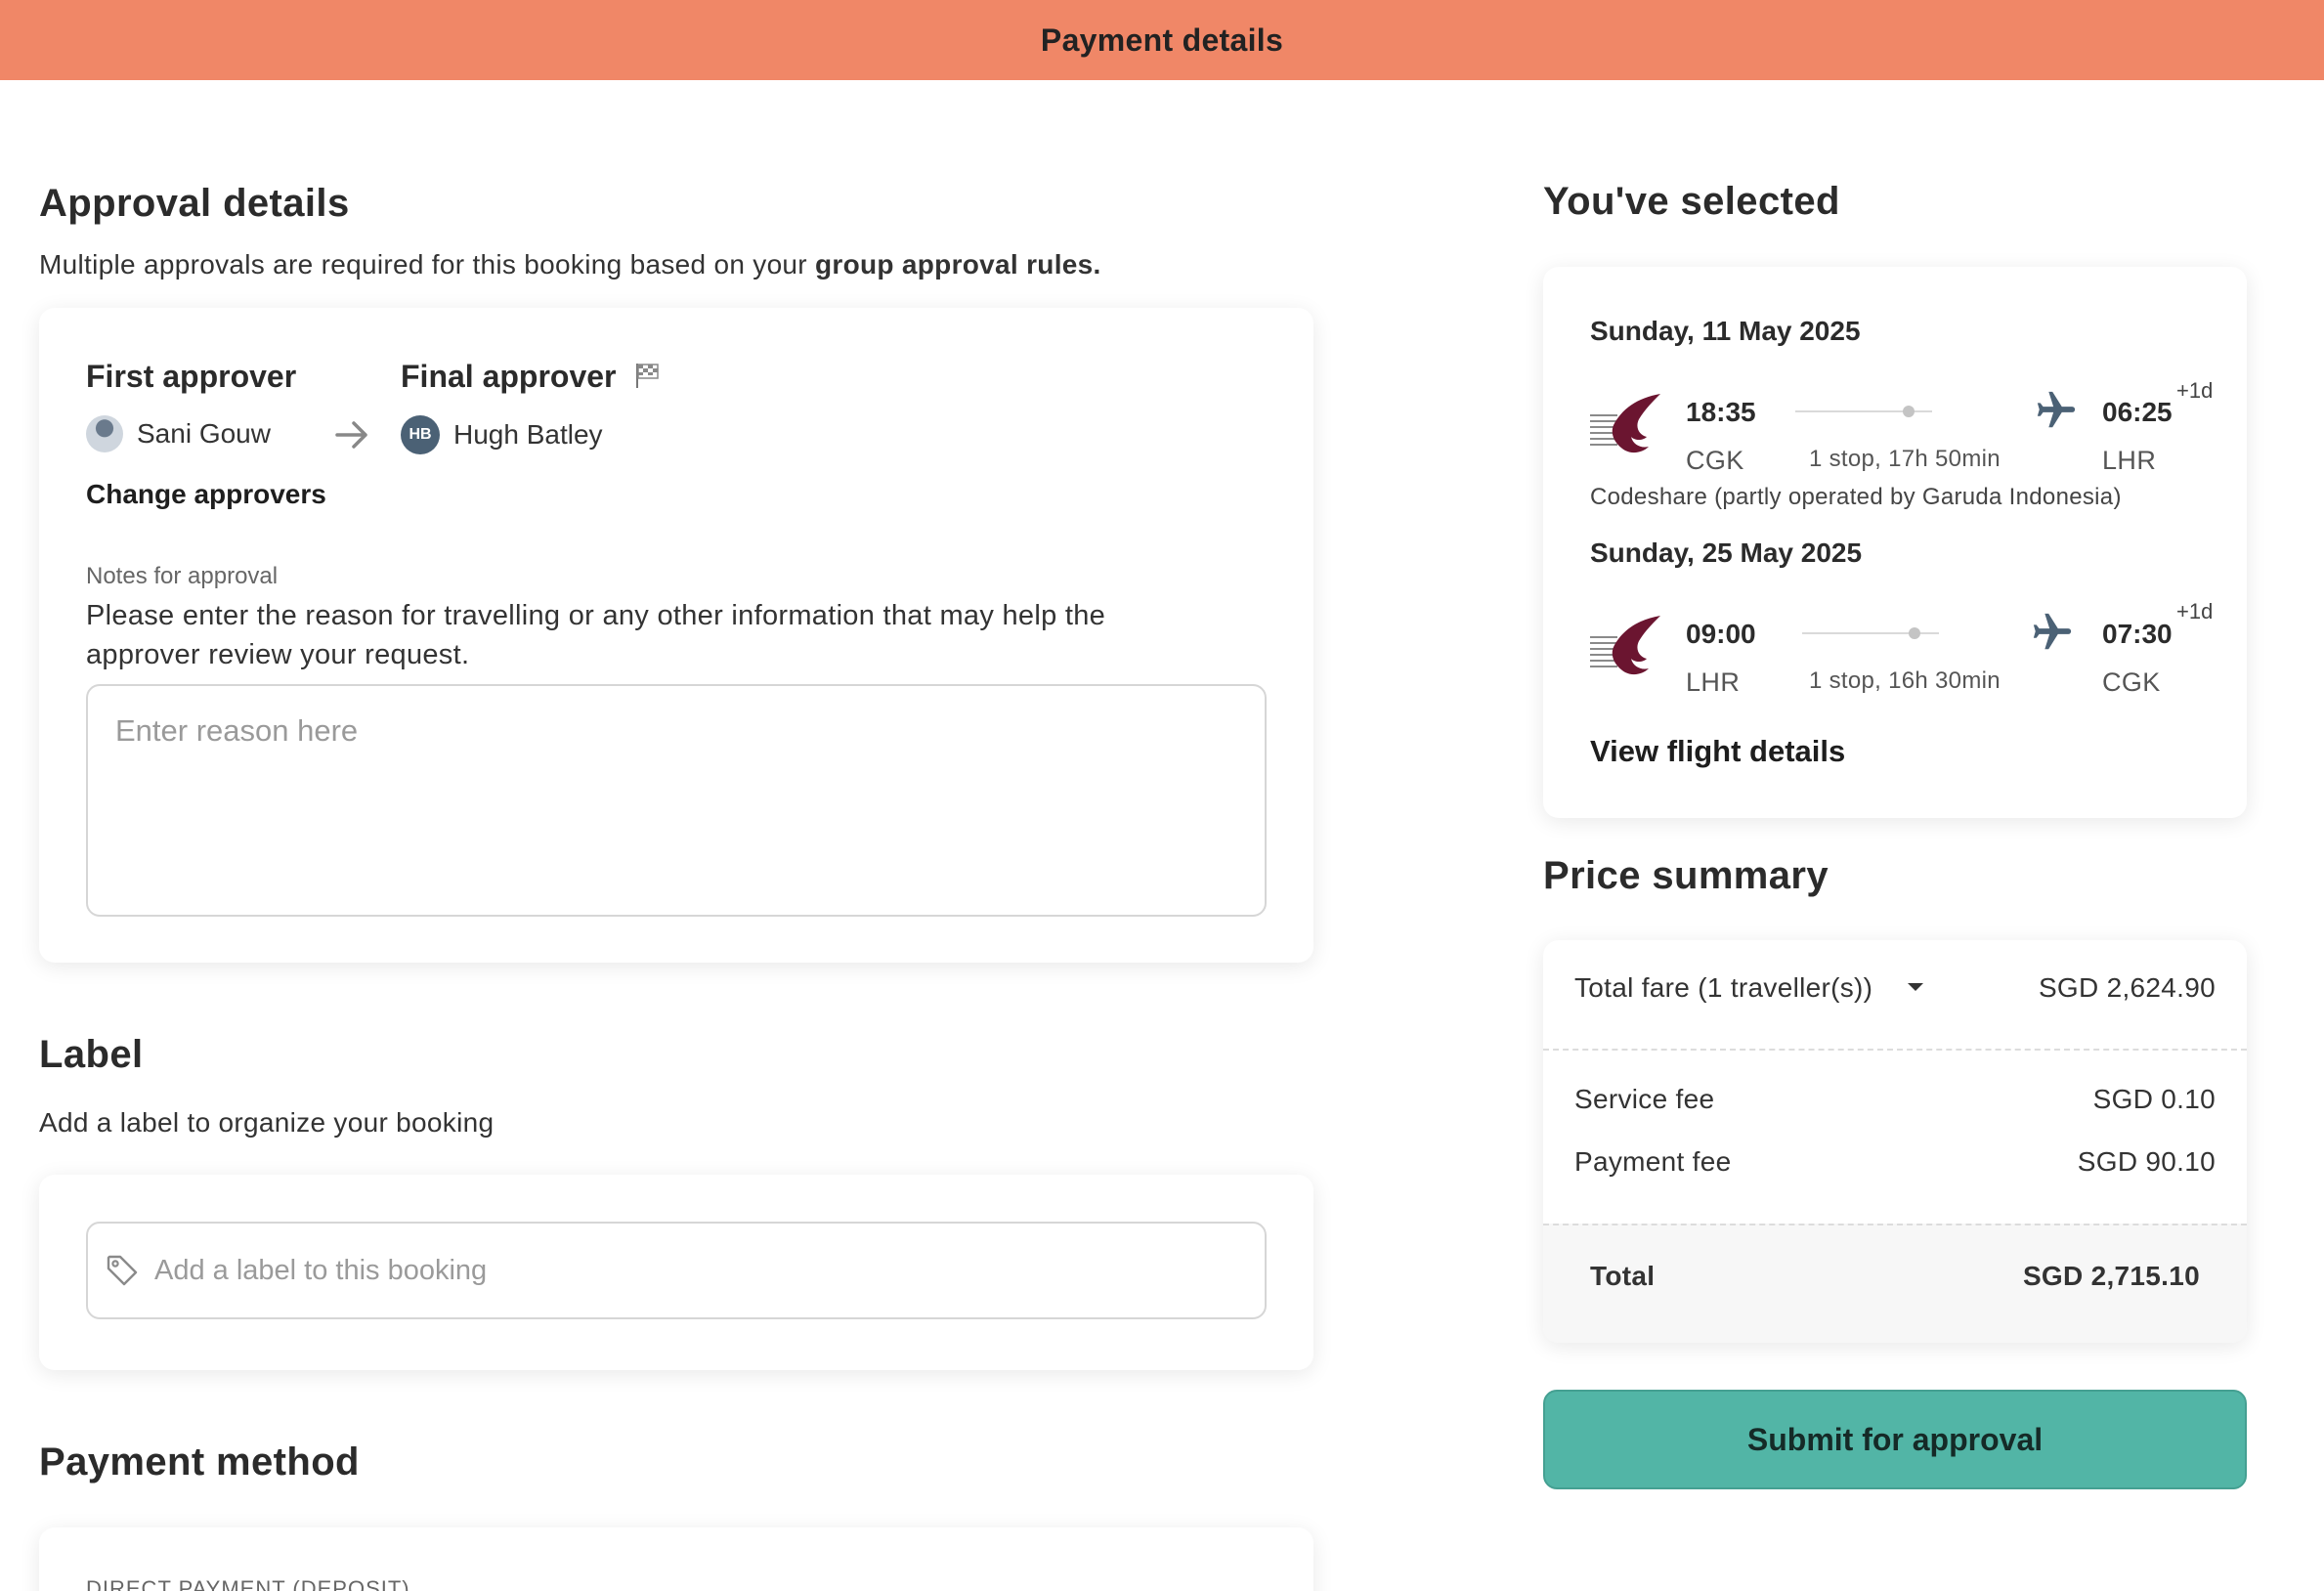  Describe the element at coordinates (1895, 1439) in the screenshot. I see `submit-for-approval-button: Submit for approval` at that location.